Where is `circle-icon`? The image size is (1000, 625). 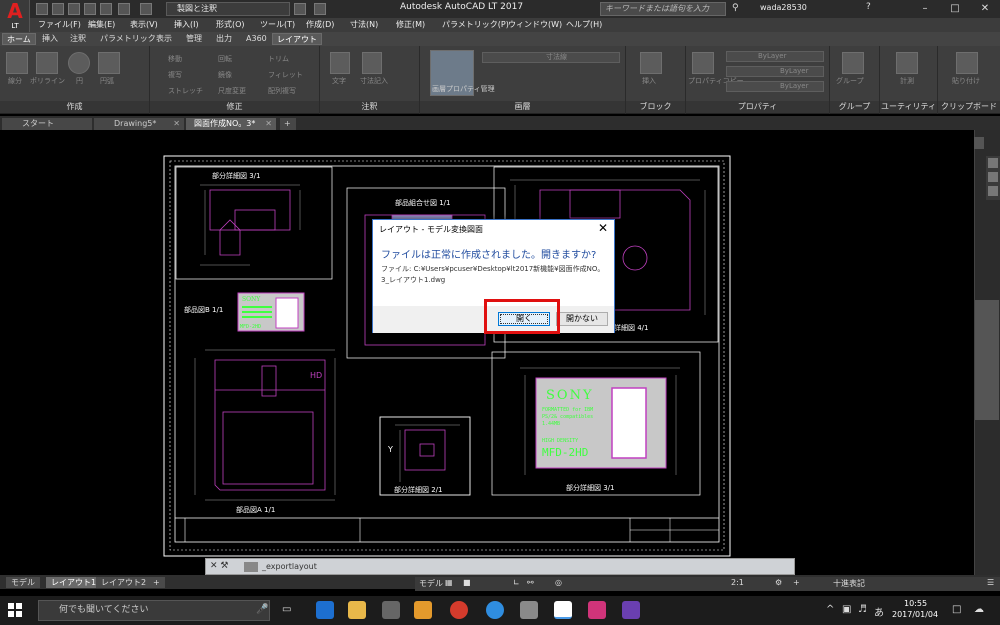
circle-icon is located at coordinates (79, 63).